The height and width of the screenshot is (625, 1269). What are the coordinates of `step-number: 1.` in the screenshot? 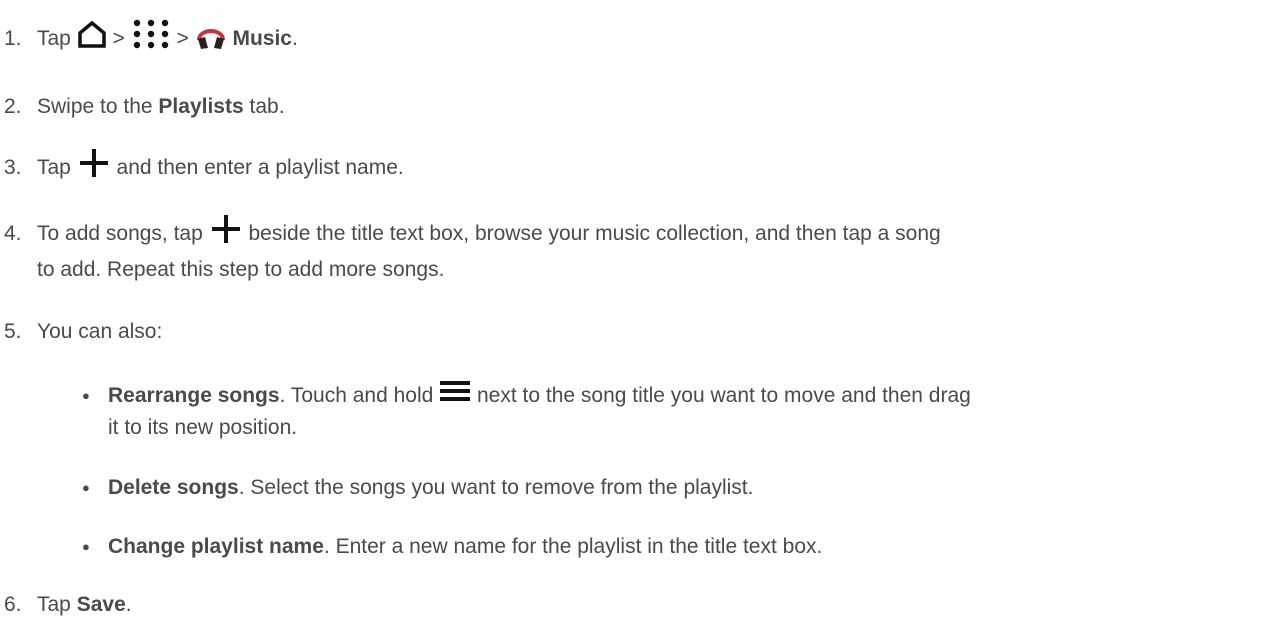 It's located at (13, 38).